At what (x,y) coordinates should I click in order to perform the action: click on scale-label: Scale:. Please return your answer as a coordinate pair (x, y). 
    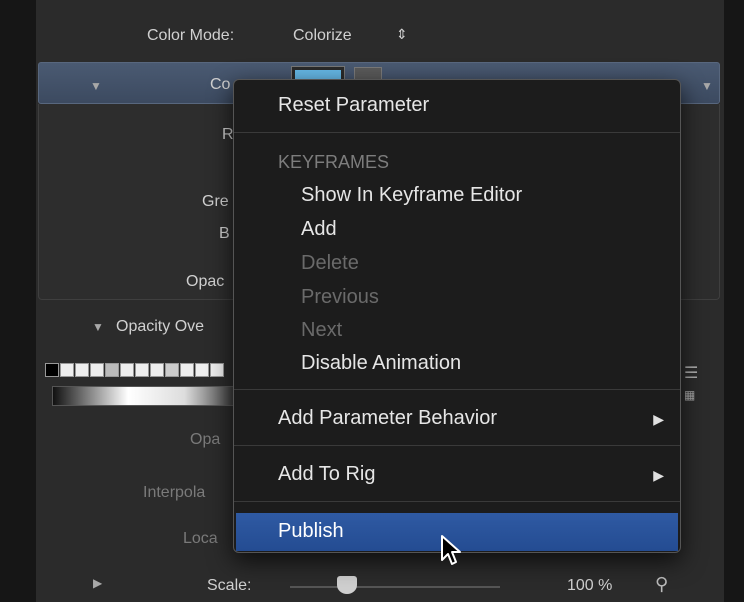
    Looking at the image, I should click on (229, 585).